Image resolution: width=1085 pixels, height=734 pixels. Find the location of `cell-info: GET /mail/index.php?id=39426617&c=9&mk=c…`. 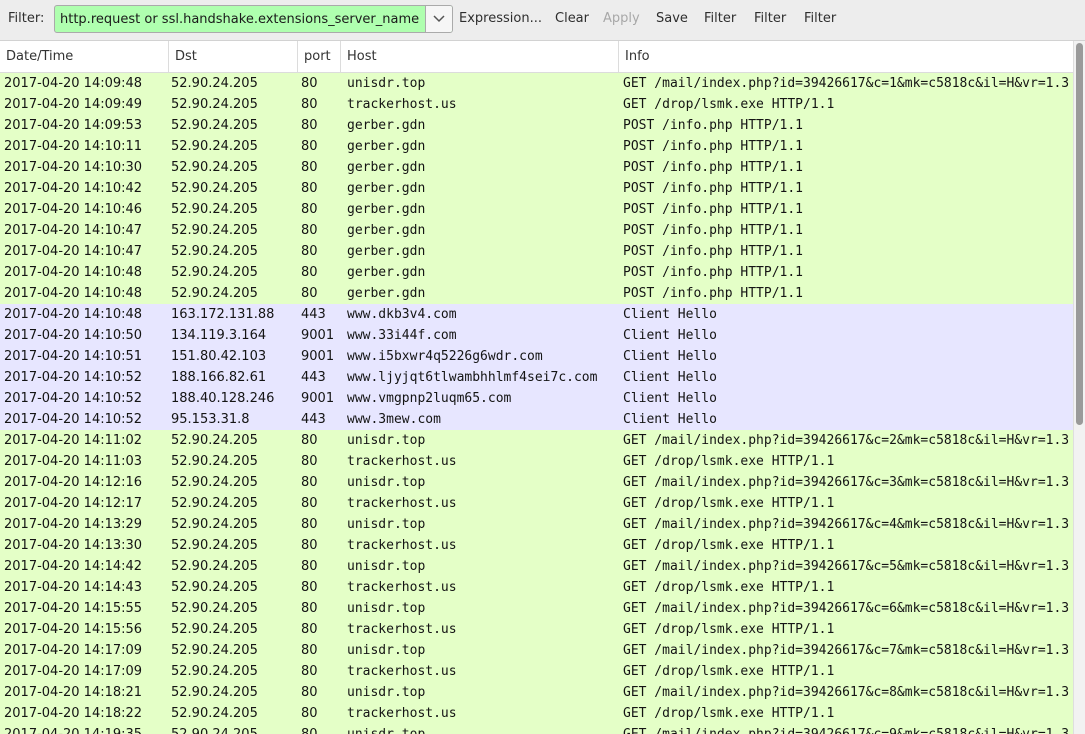

cell-info: GET /mail/index.php?id=39426617&c=9&mk=c… is located at coordinates (848, 729).